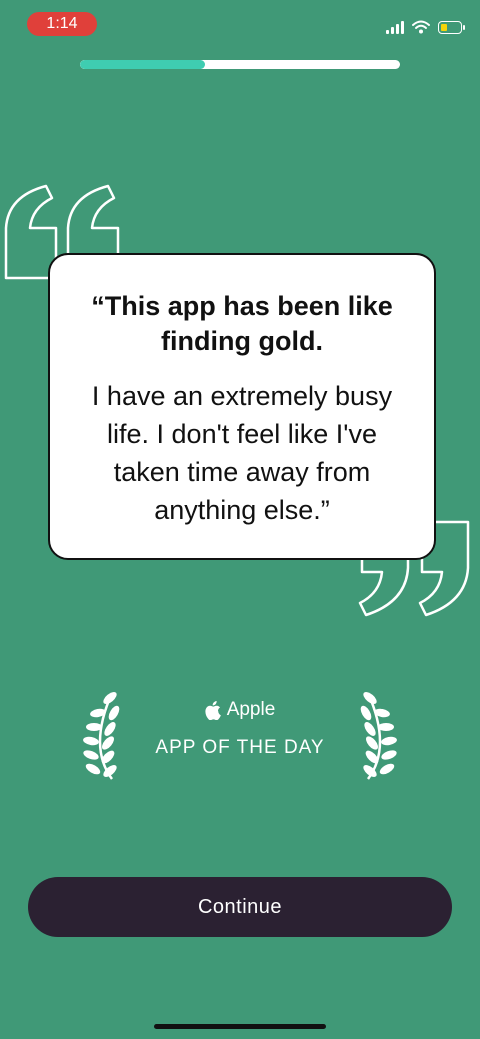 The image size is (480, 1039). I want to click on award-brand: Apple, so click(240, 710).